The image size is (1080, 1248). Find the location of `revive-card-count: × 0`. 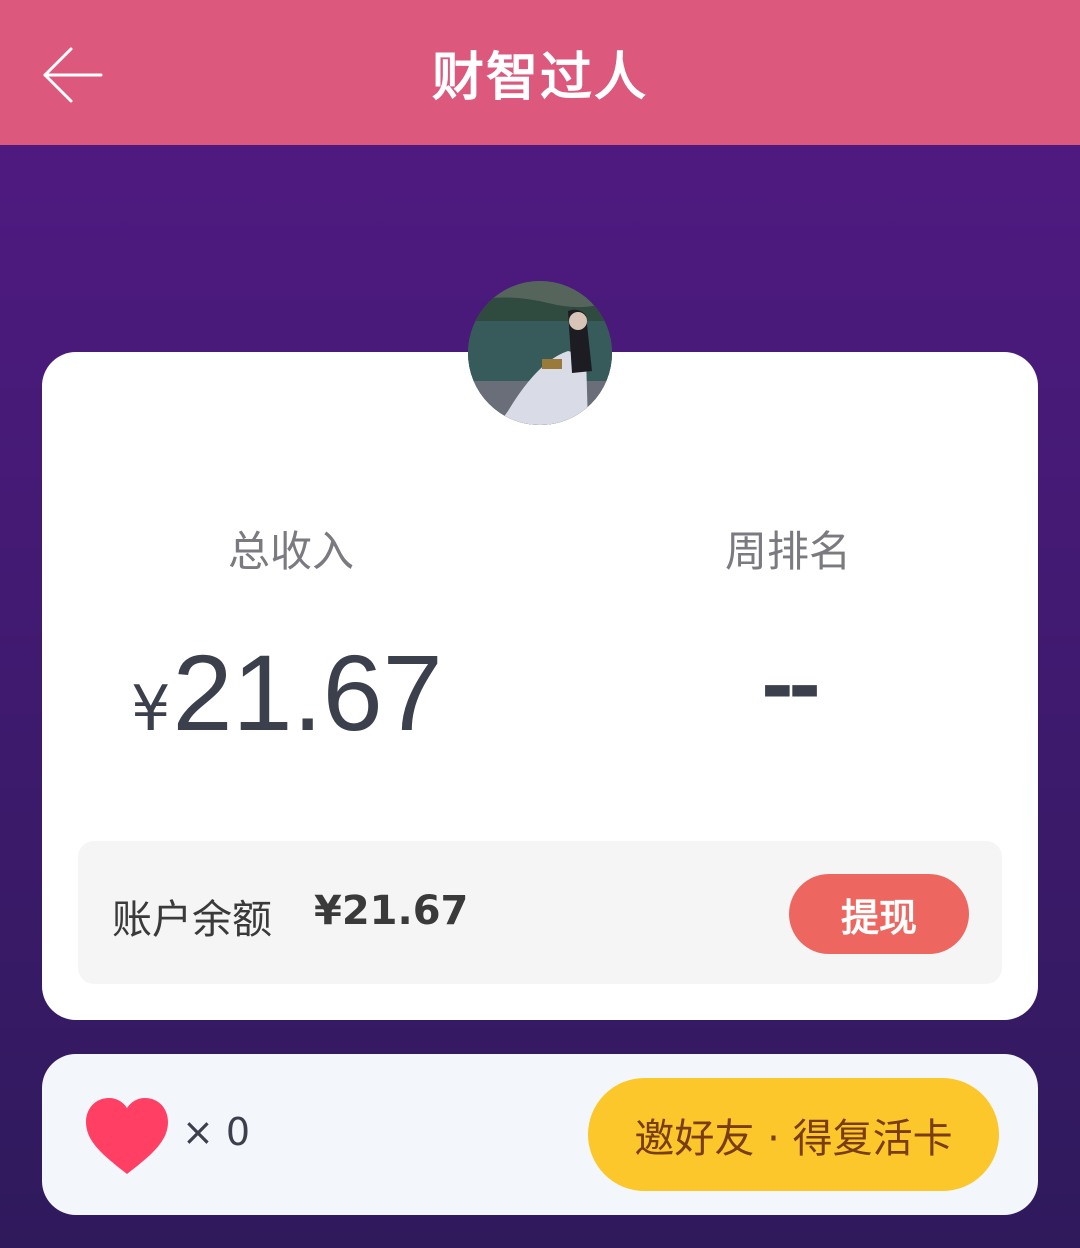

revive-card-count: × 0 is located at coordinates (216, 1132).